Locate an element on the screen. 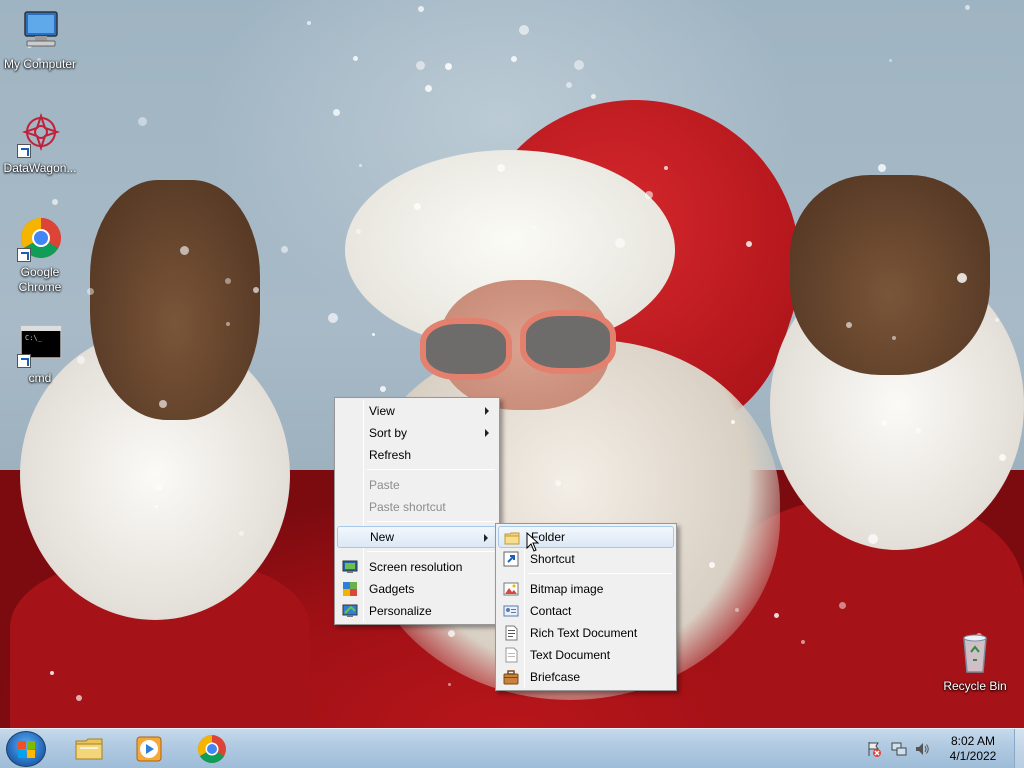 This screenshot has height=768, width=1024. show-desktop-button is located at coordinates (1019, 748).